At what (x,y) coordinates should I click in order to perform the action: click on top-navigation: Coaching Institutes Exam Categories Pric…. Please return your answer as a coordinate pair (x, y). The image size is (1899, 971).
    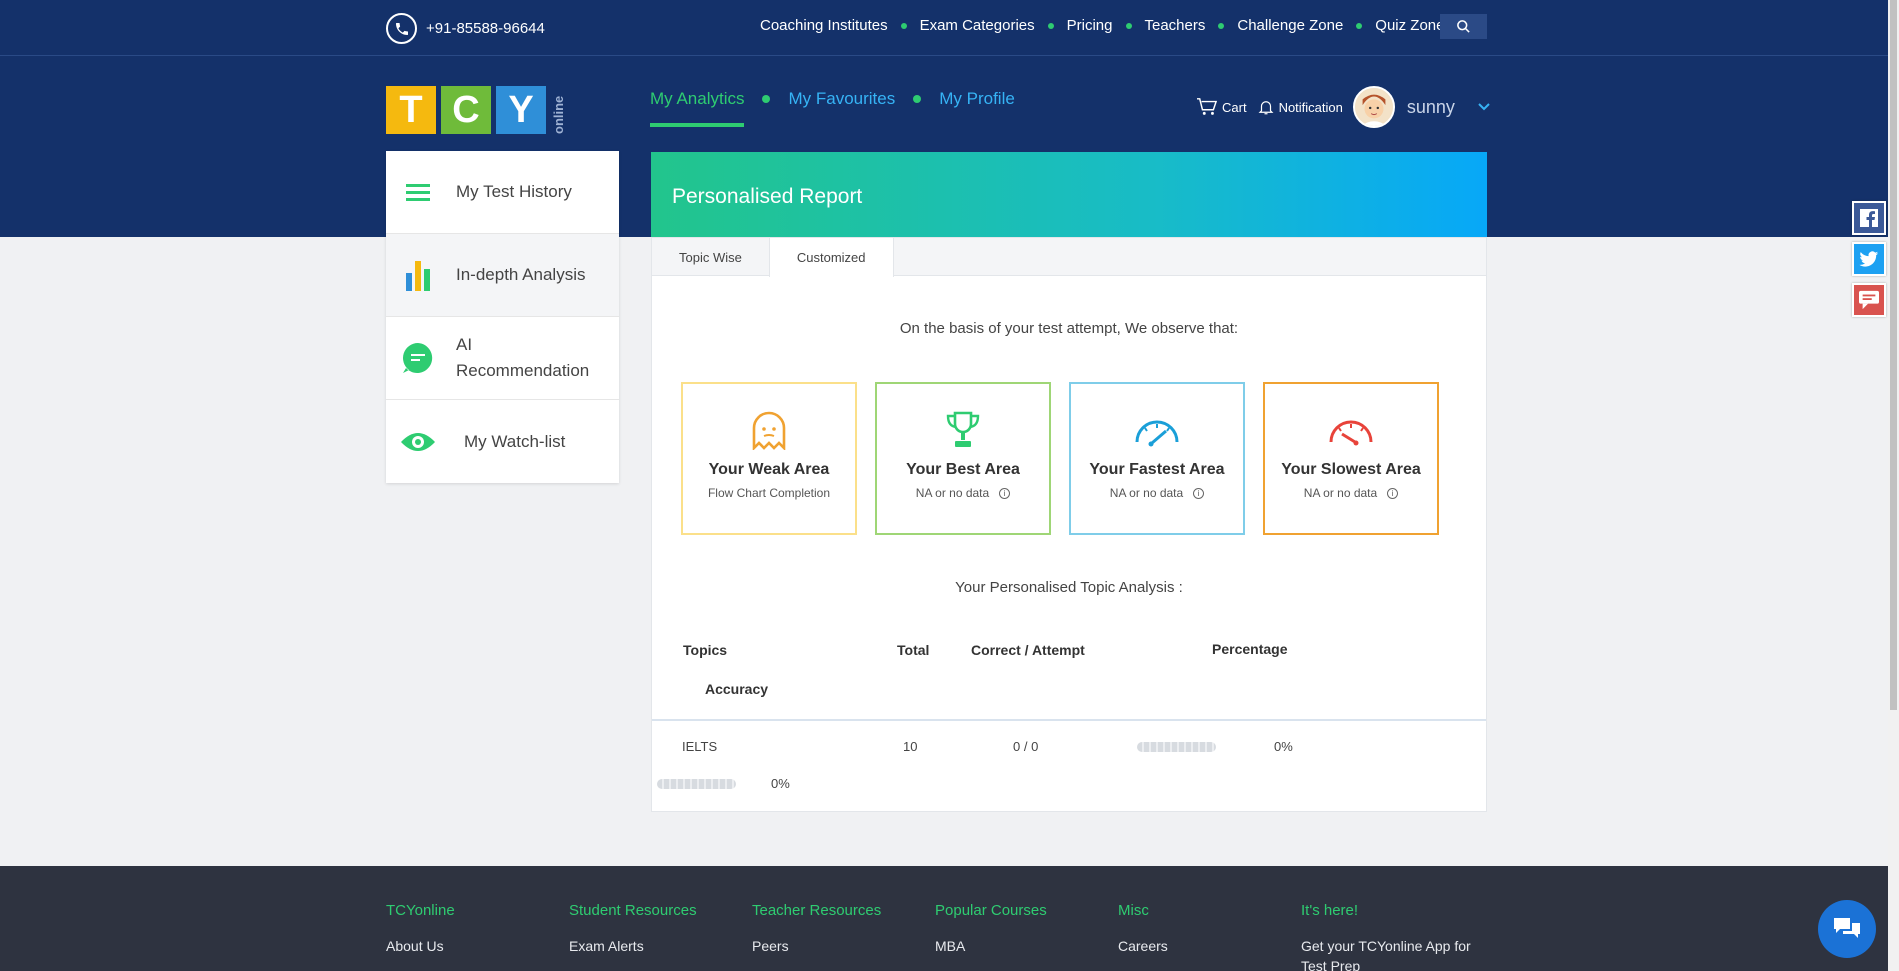
    Looking at the image, I should click on (1102, 25).